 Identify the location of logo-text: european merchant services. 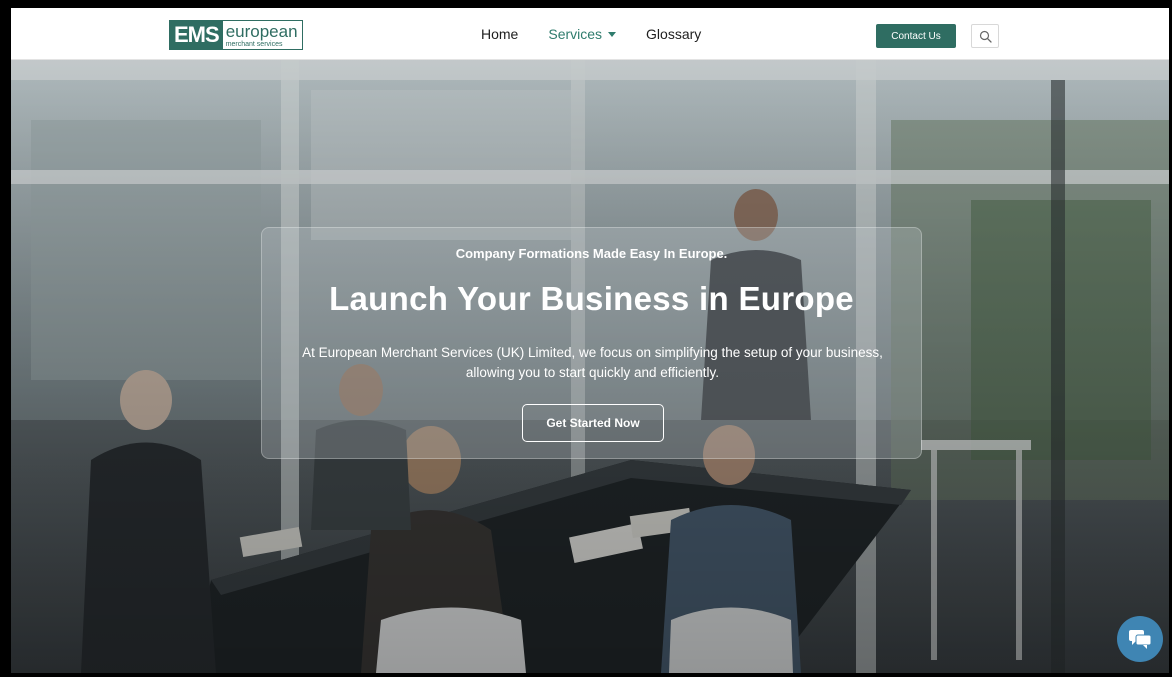
(262, 35).